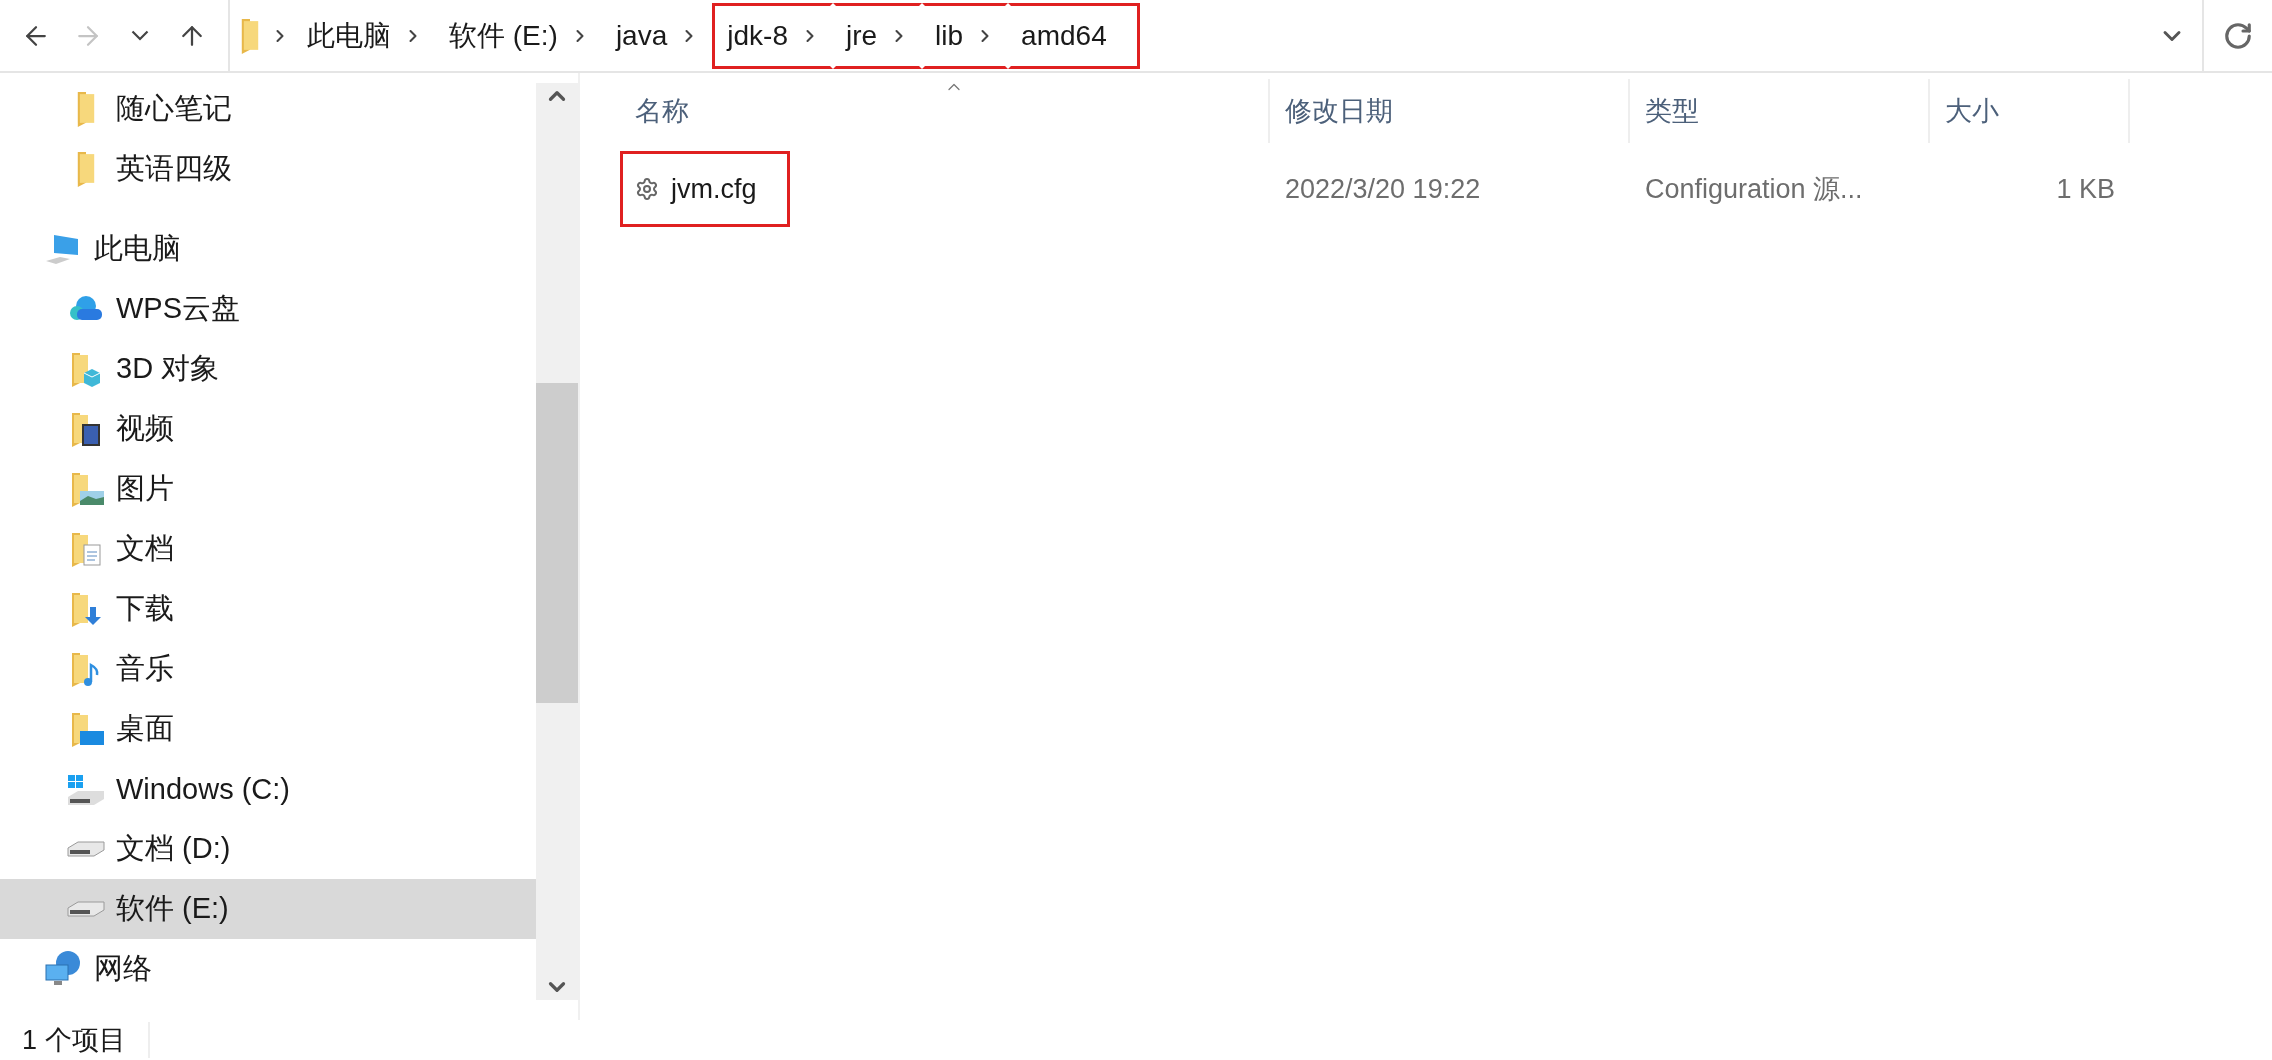 The image size is (2272, 1060). What do you see at coordinates (268, 109) in the screenshot?
I see `sidebar-item: 随心笔记` at bounding box center [268, 109].